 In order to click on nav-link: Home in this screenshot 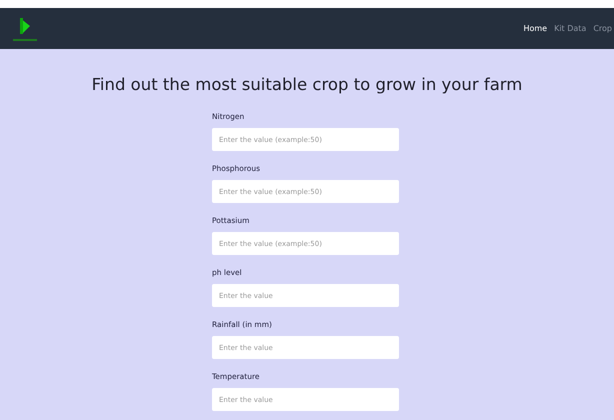, I will do `click(535, 28)`.